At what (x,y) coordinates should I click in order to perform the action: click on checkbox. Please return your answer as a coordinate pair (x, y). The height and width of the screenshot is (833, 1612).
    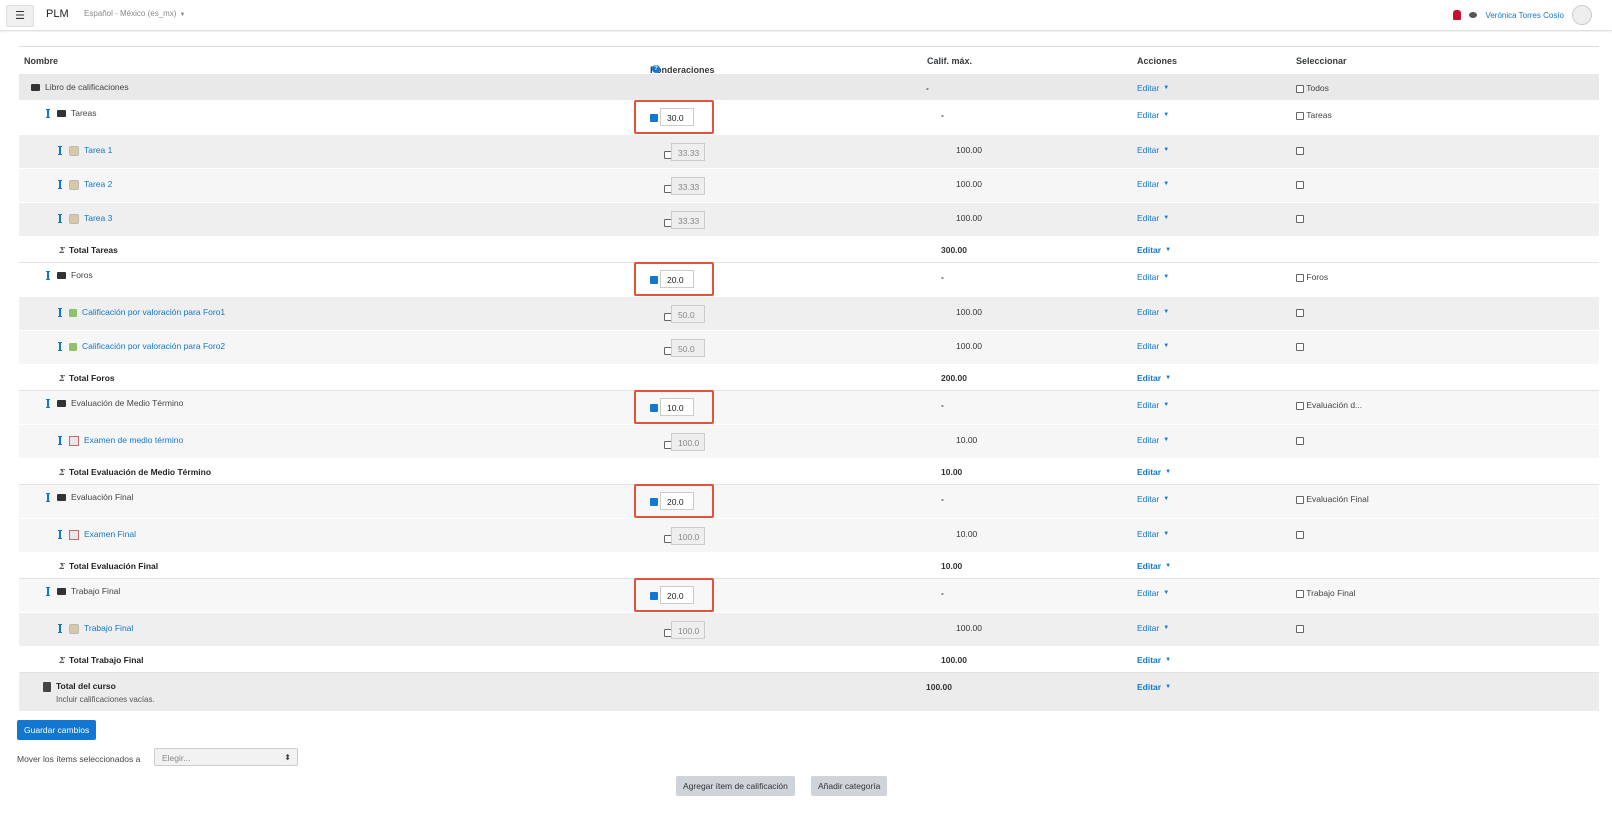
    Looking at the image, I should click on (1300, 88).